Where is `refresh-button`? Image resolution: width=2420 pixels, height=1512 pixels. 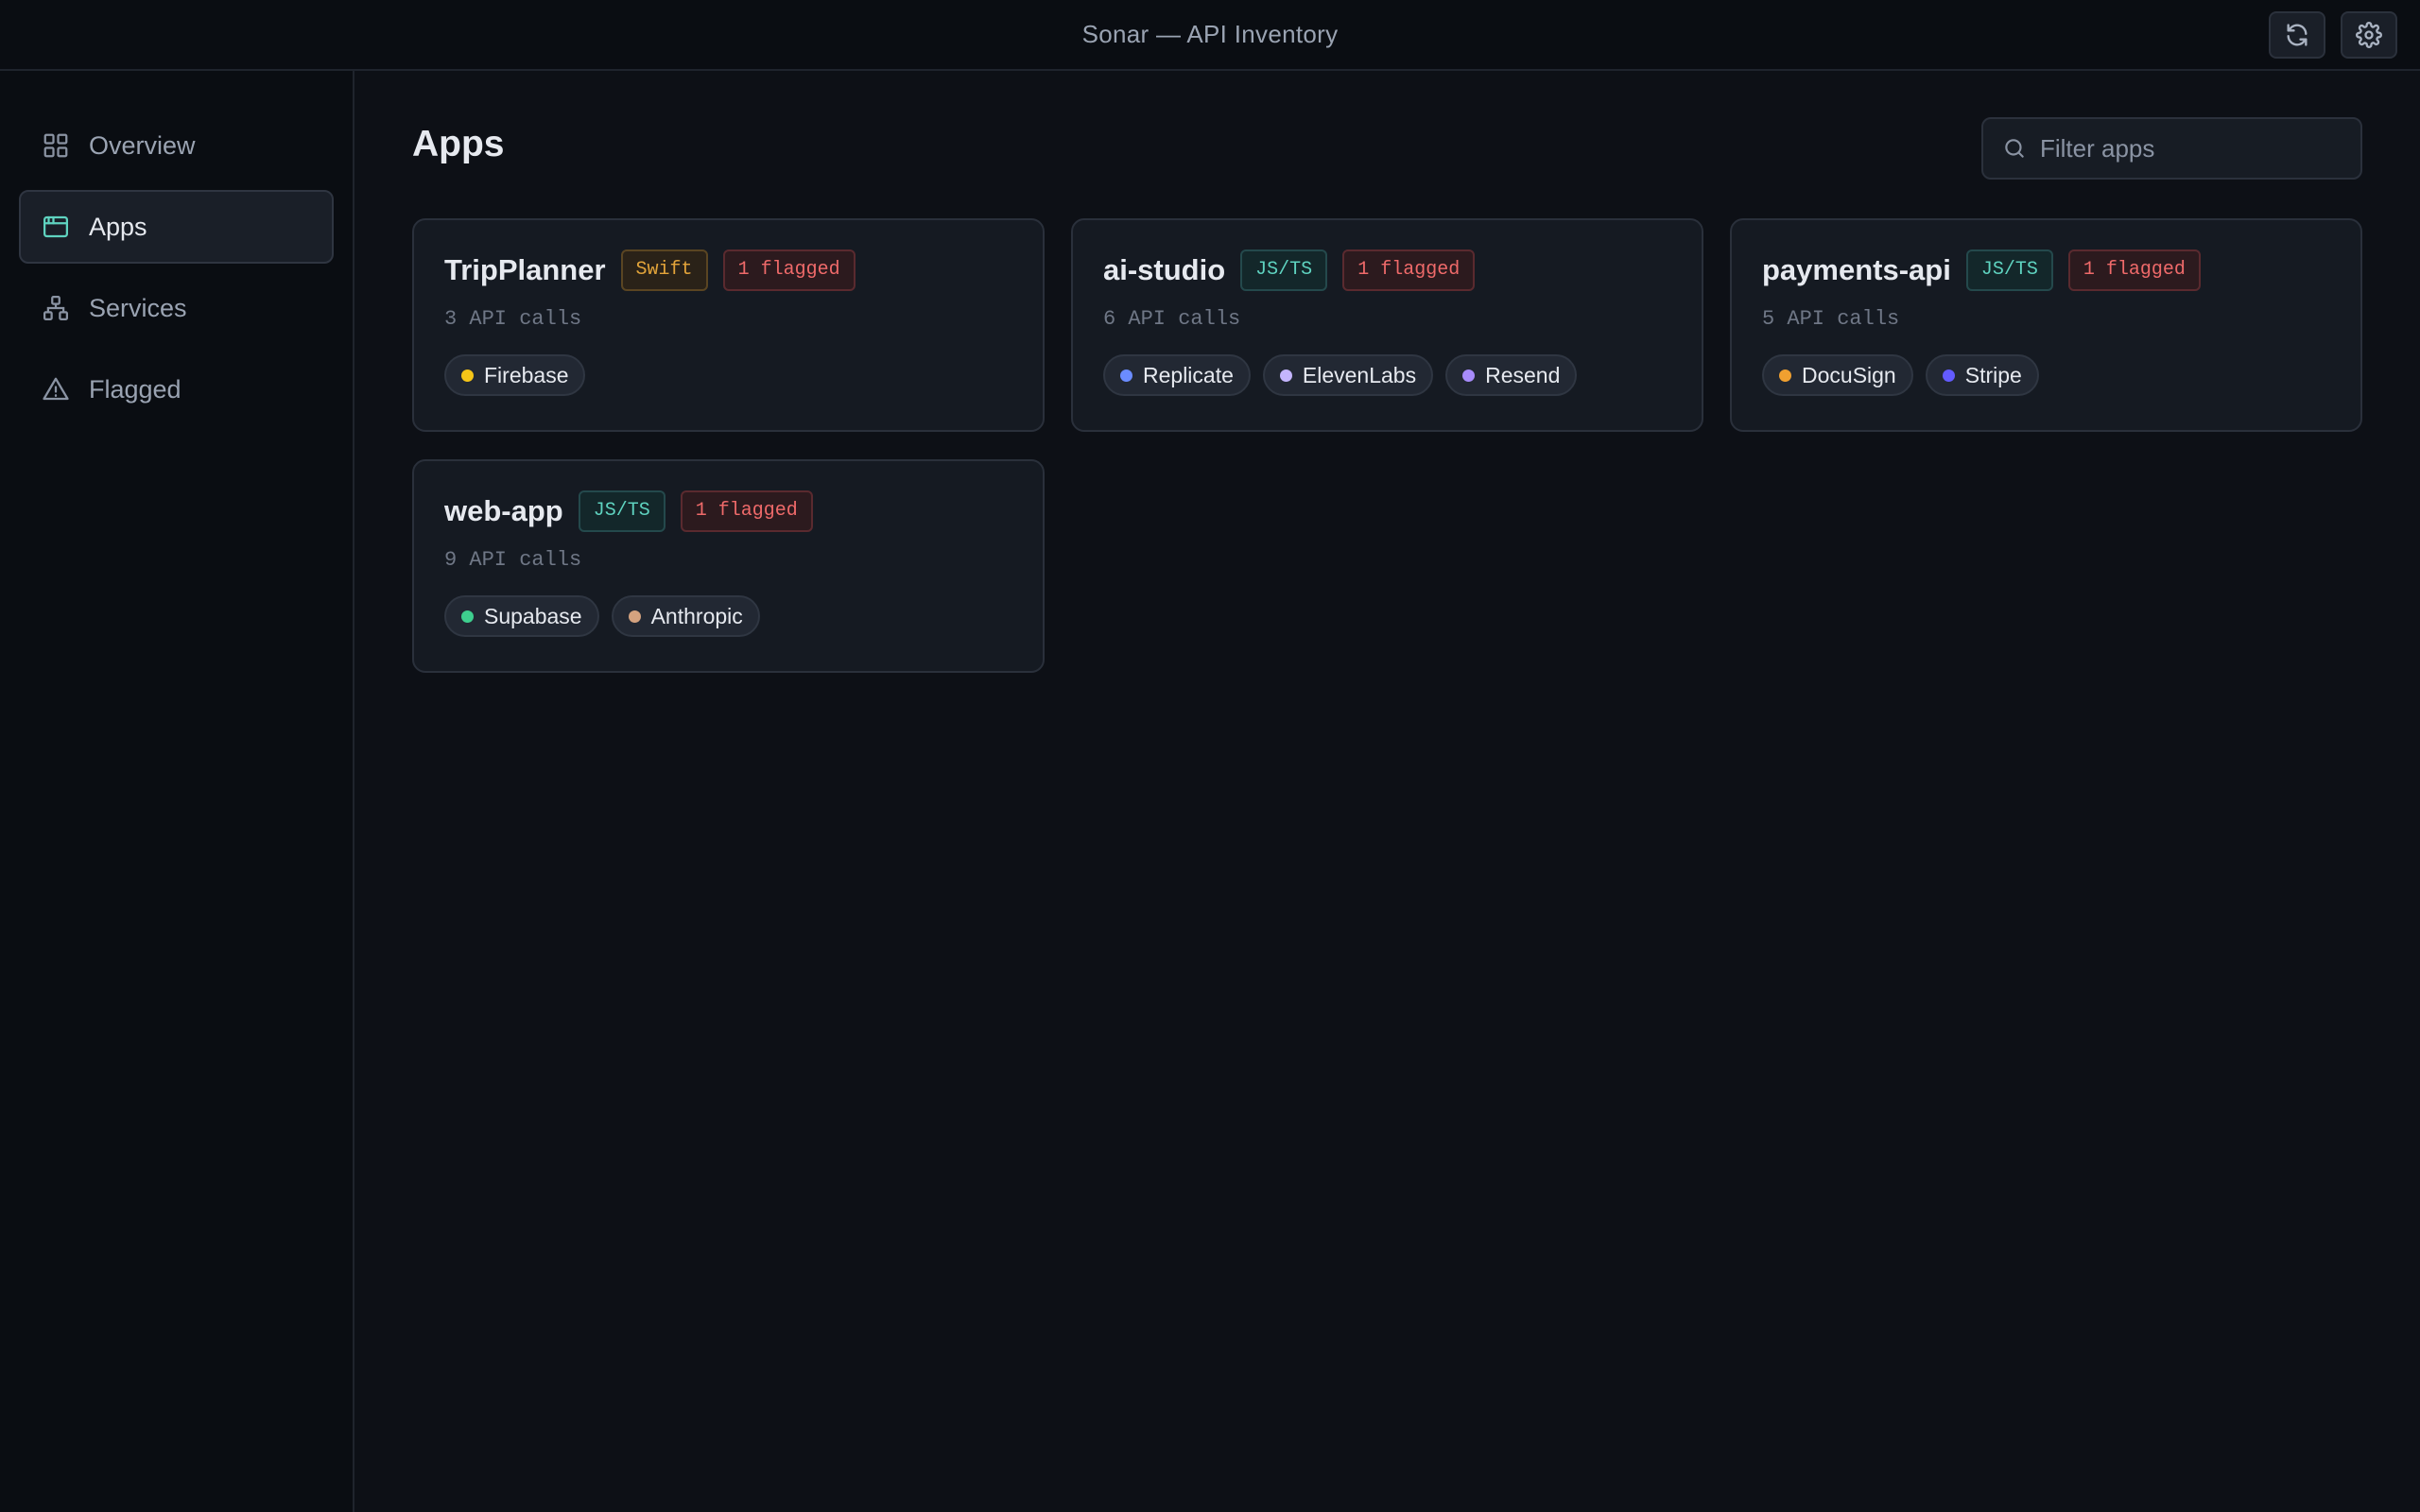
refresh-button is located at coordinates (2297, 35).